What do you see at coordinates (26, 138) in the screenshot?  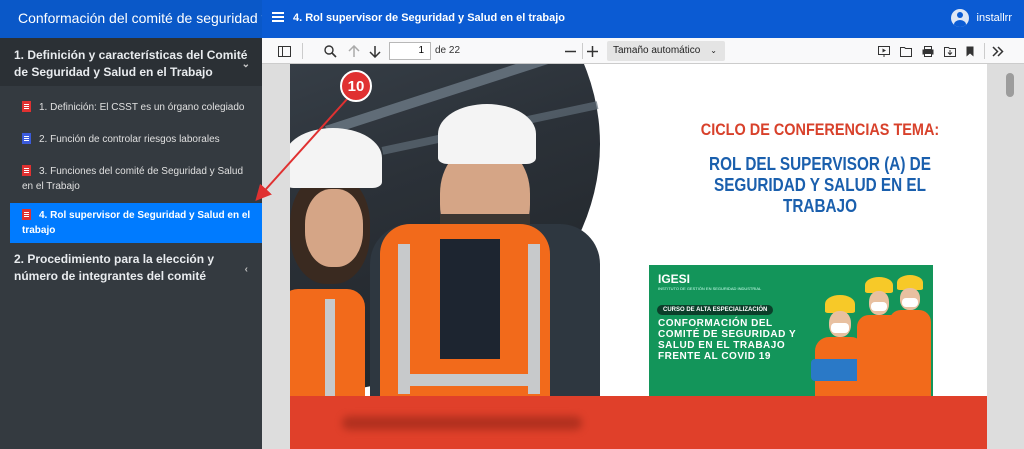 I see `word-icon` at bounding box center [26, 138].